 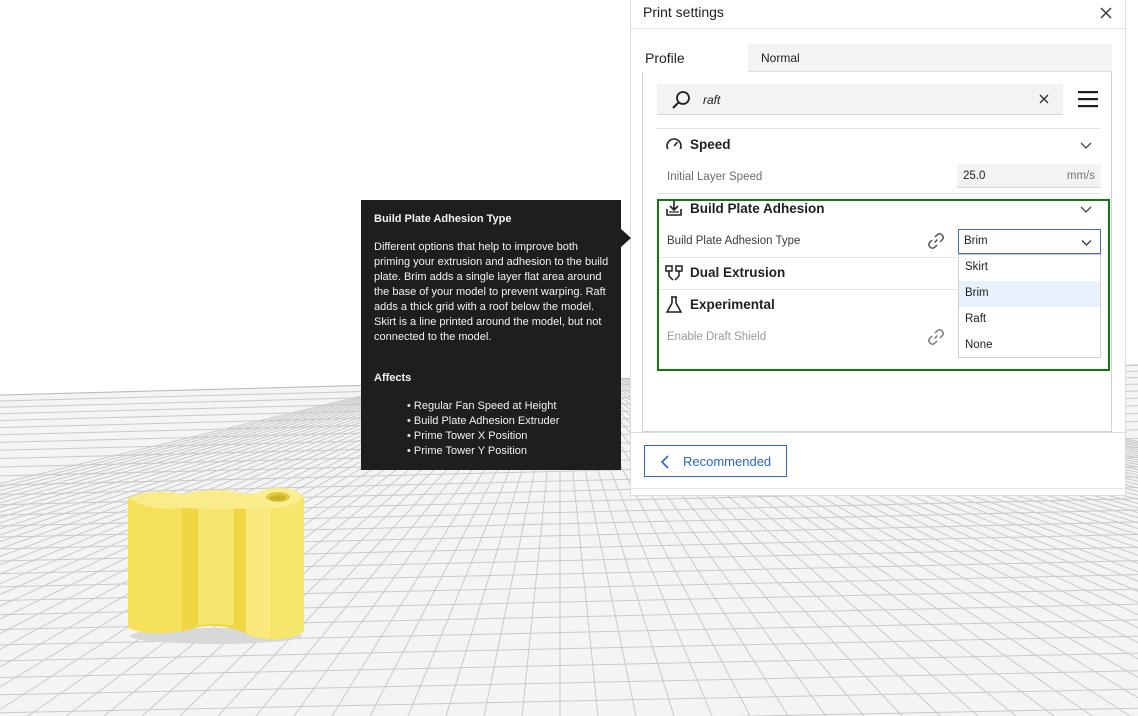 I want to click on list-item: Prime Tower Y Position, so click(x=483, y=451).